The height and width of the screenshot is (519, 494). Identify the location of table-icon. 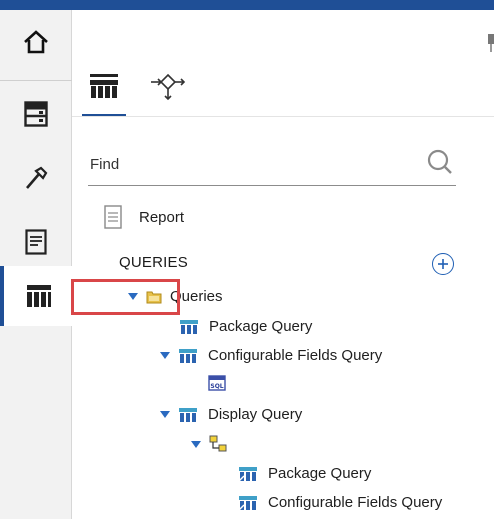
(38, 296).